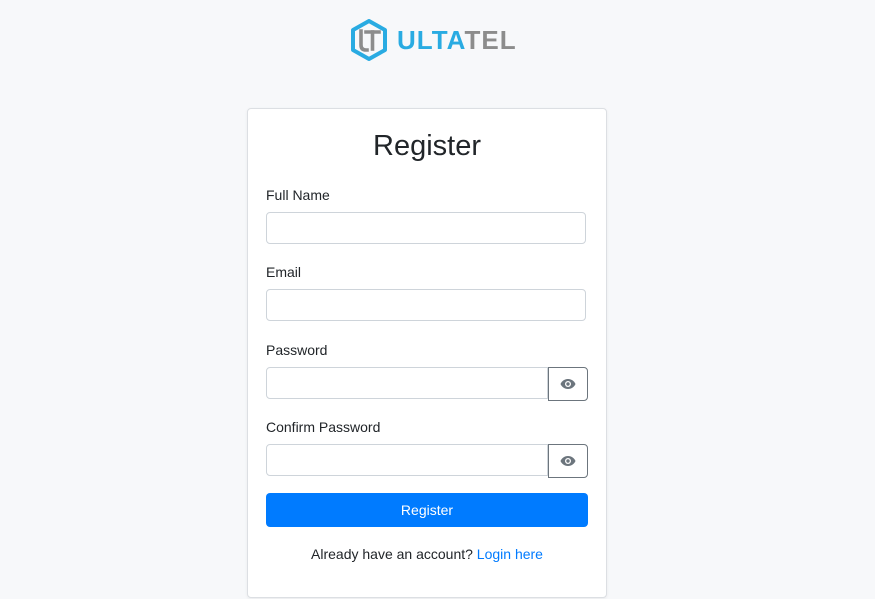  I want to click on email-label: Email, so click(284, 272).